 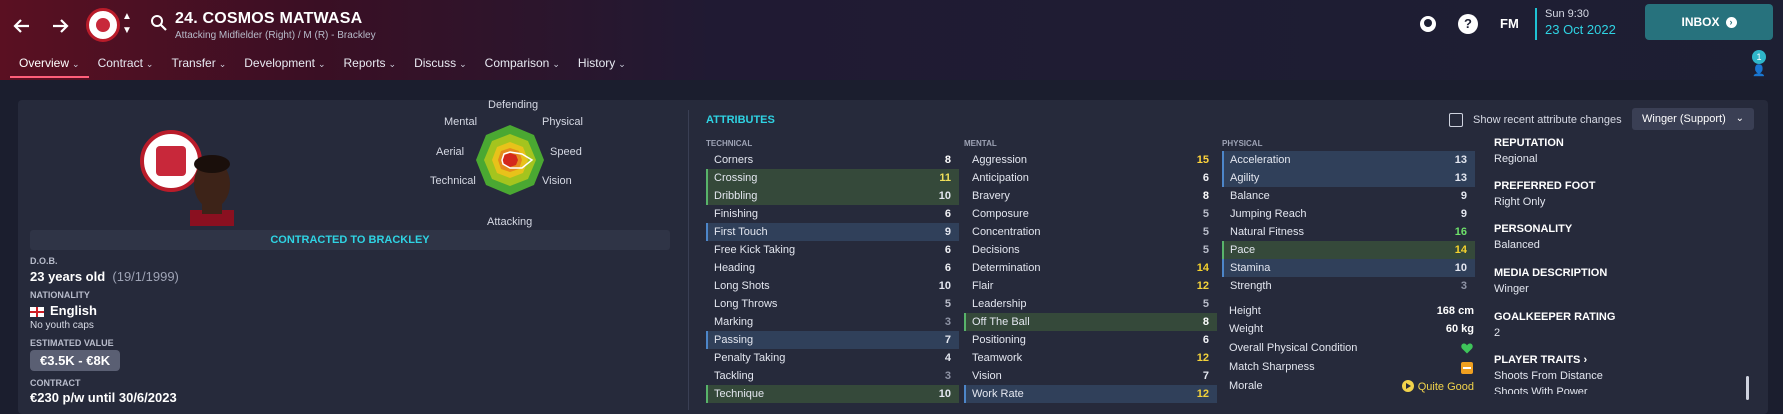 I want to click on attribute-name: Aggression, so click(x=1000, y=160).